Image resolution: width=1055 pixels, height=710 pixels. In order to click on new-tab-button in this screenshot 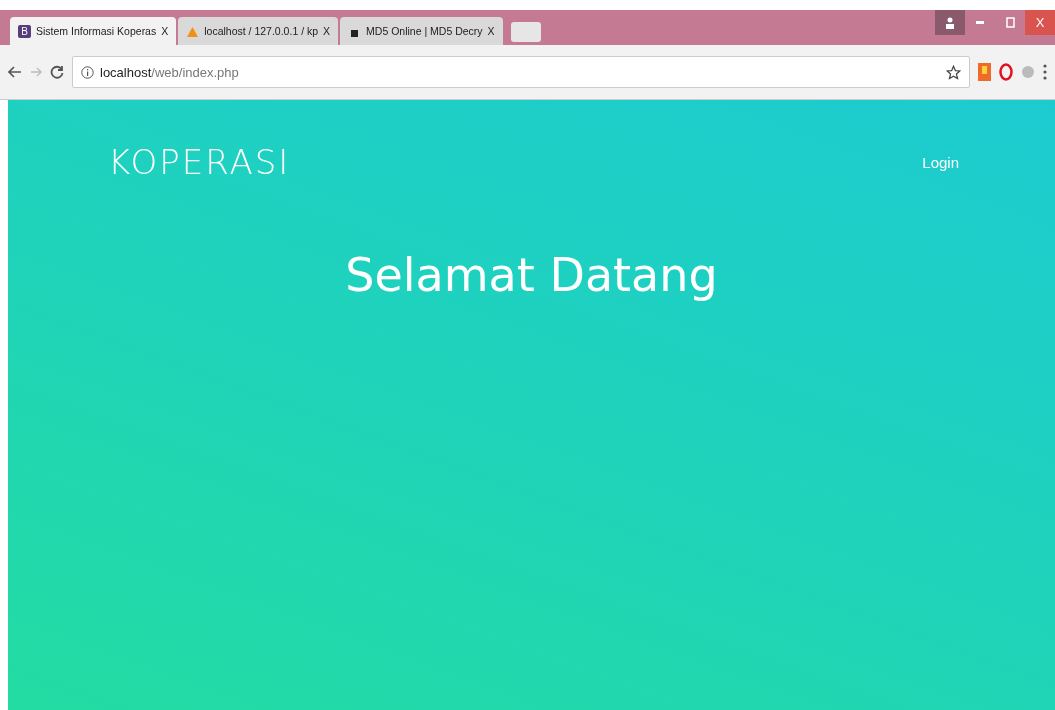, I will do `click(525, 32)`.